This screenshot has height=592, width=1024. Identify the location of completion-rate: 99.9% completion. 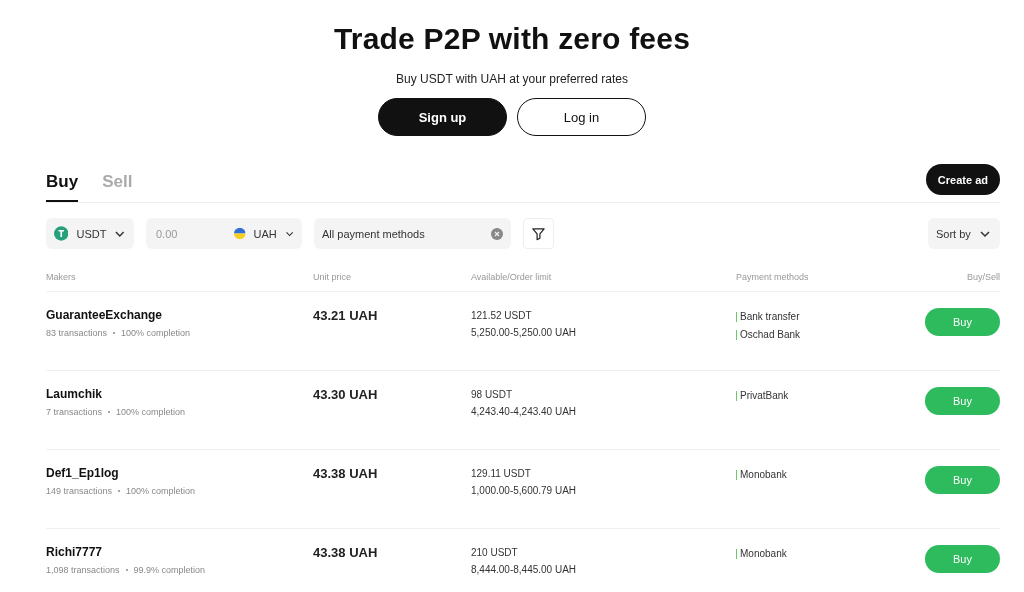
(169, 570).